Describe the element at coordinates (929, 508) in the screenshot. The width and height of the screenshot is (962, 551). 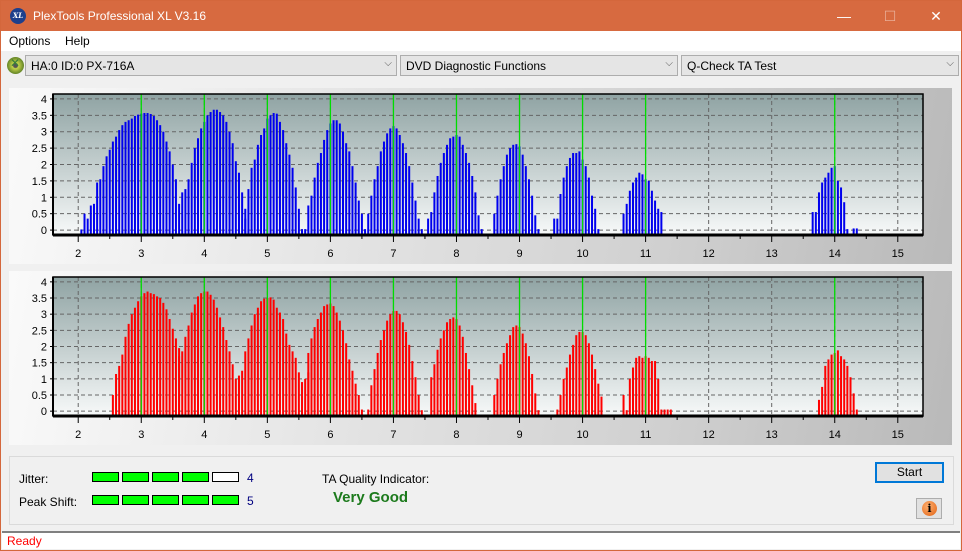
I see `info-button: i` at that location.